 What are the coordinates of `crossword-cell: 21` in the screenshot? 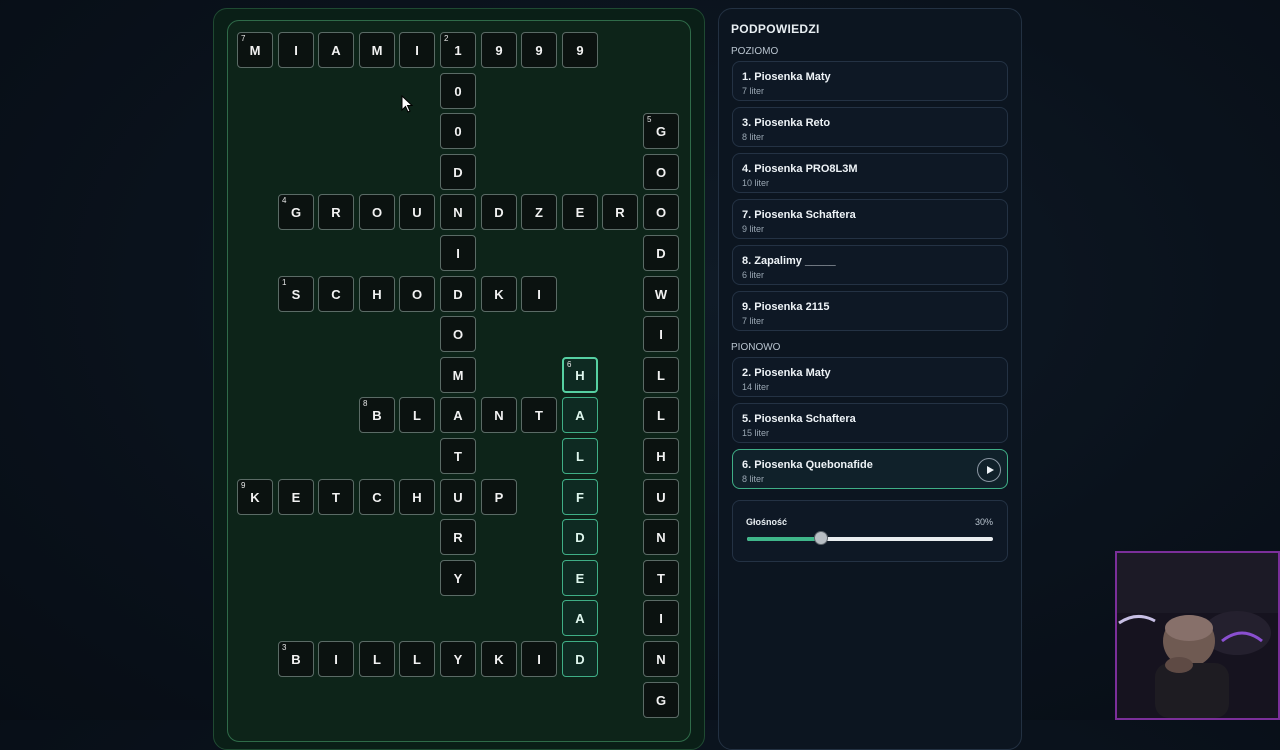 It's located at (458, 50).